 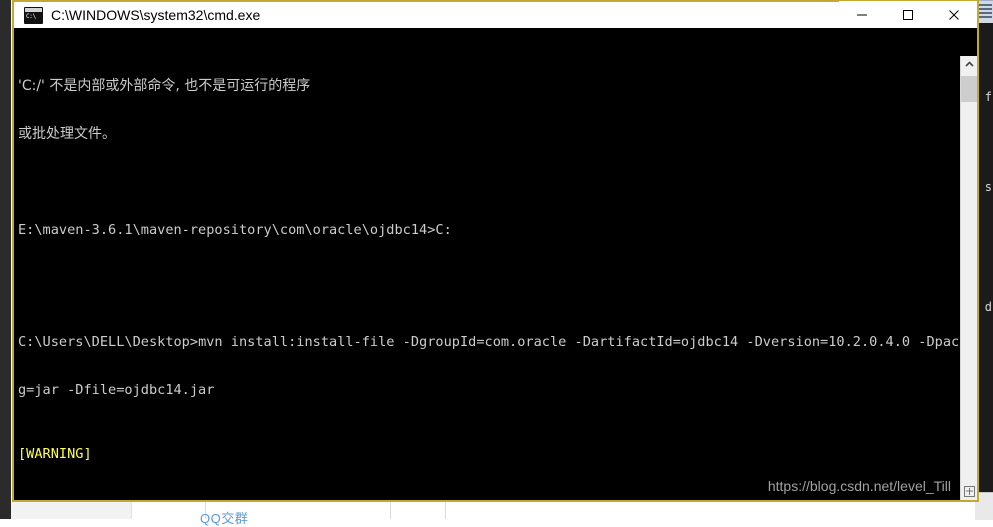 What do you see at coordinates (224, 517) in the screenshot?
I see `background-link-text: QQ交群` at bounding box center [224, 517].